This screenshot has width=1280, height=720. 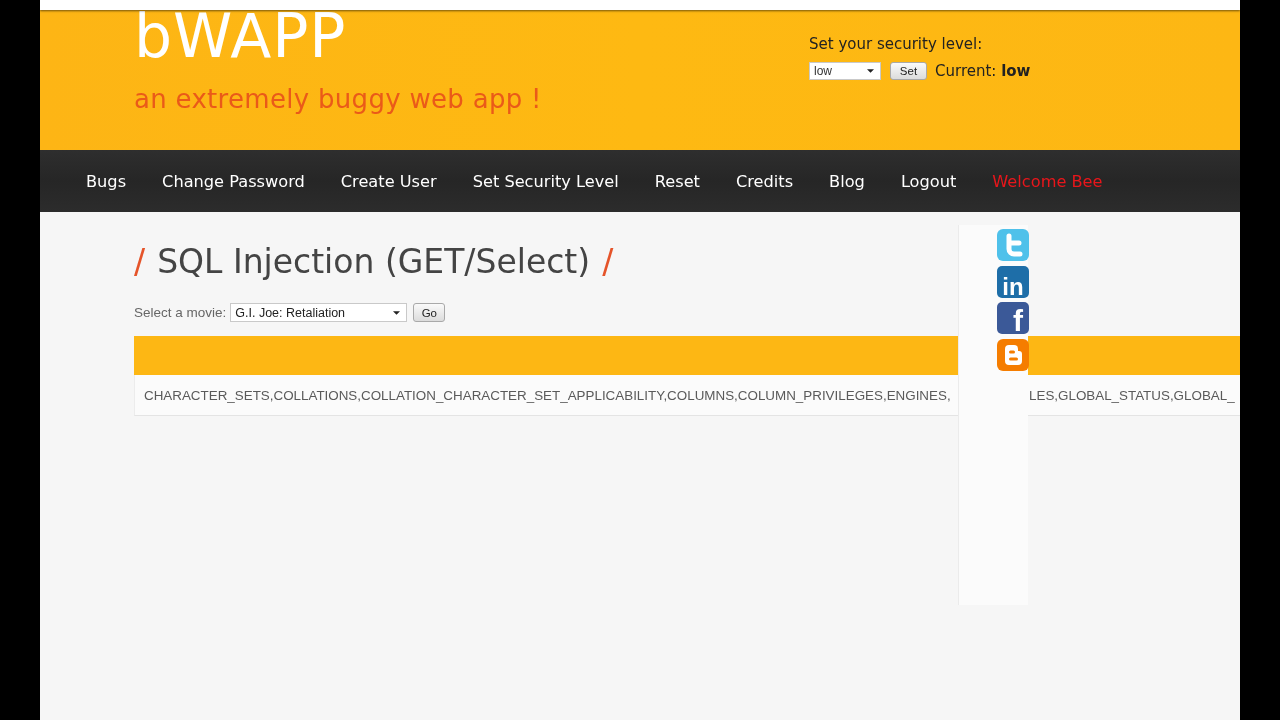 I want to click on security-level-label: Set your security level:, so click(x=896, y=44).